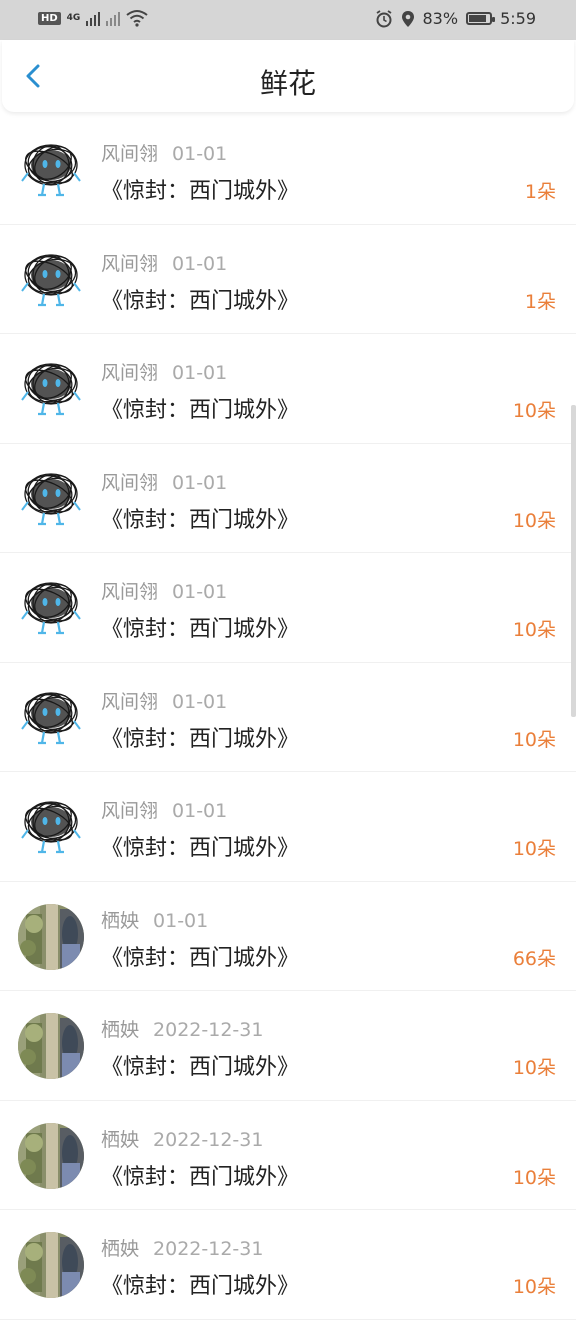  Describe the element at coordinates (518, 18) in the screenshot. I see `clock: 5:59` at that location.